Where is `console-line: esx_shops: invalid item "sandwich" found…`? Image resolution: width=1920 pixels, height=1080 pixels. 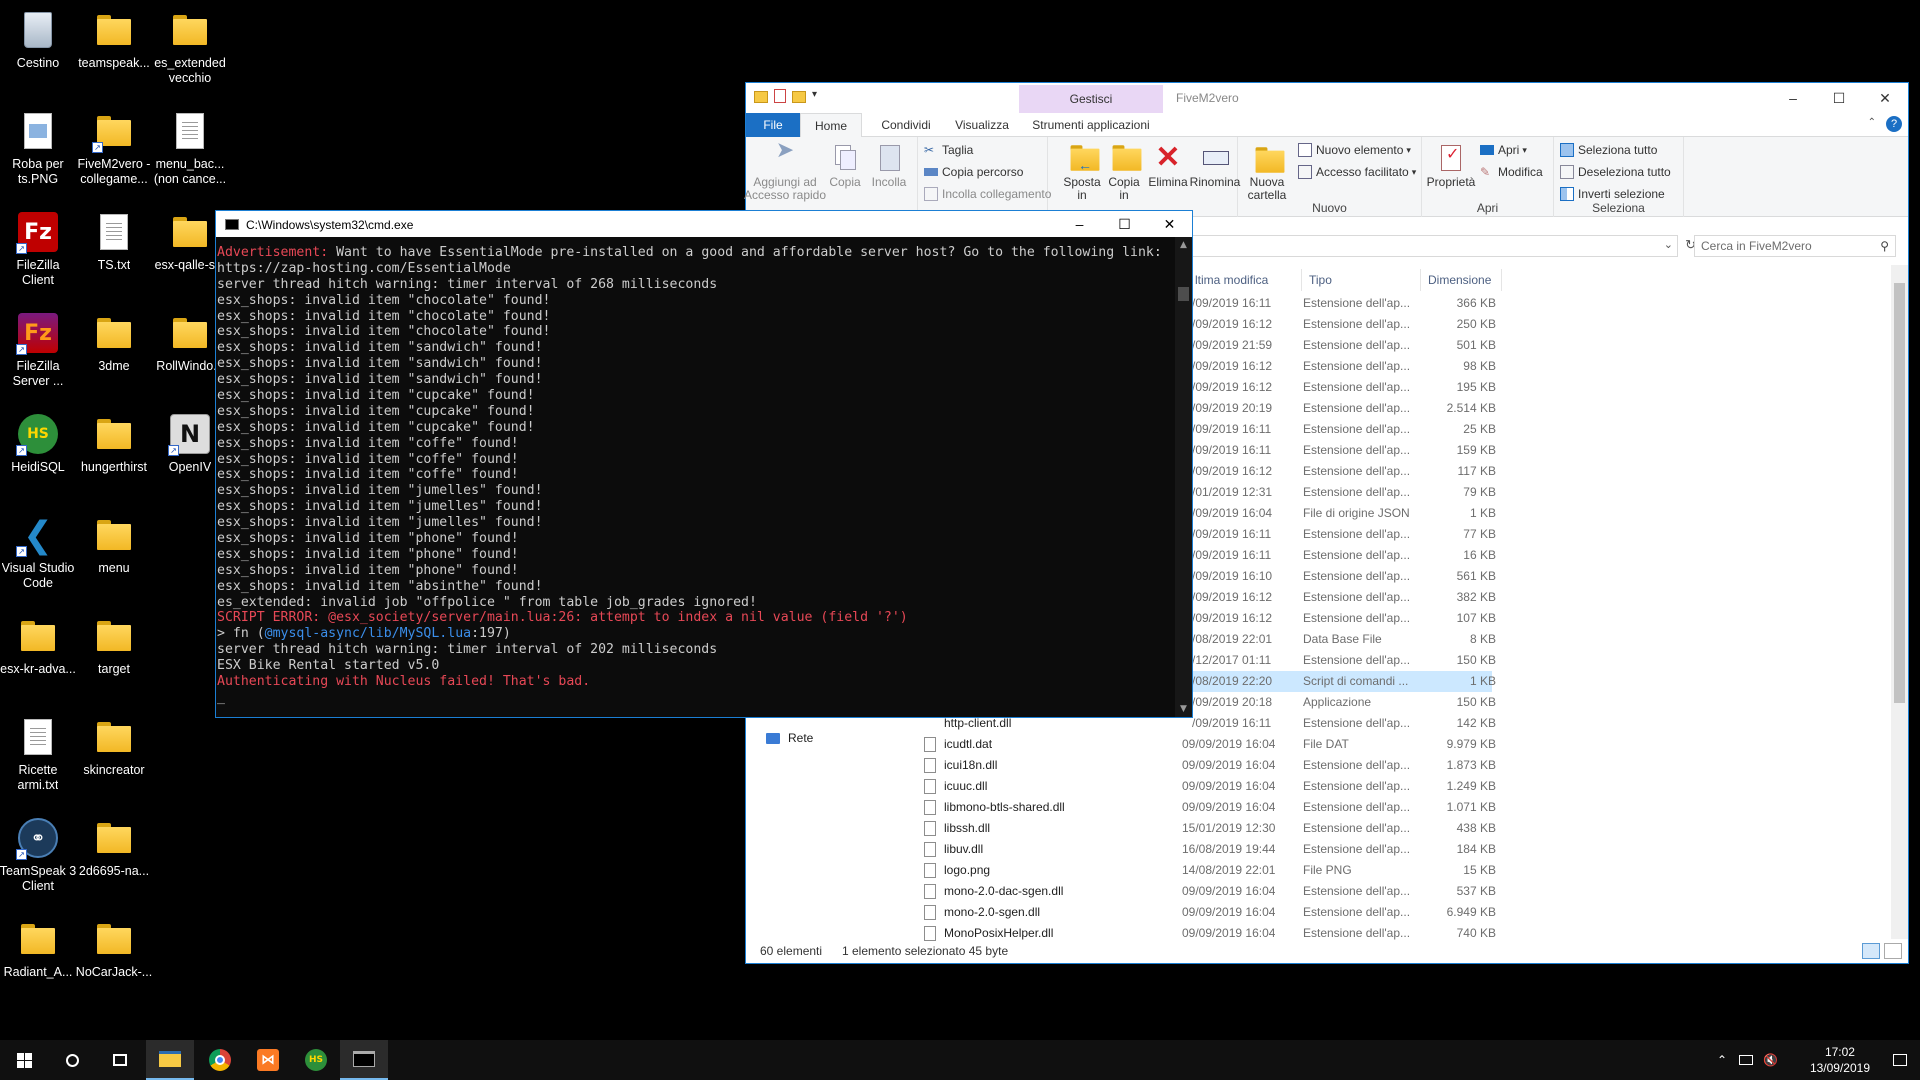 console-line: esx_shops: invalid item "sandwich" found… is located at coordinates (696, 348).